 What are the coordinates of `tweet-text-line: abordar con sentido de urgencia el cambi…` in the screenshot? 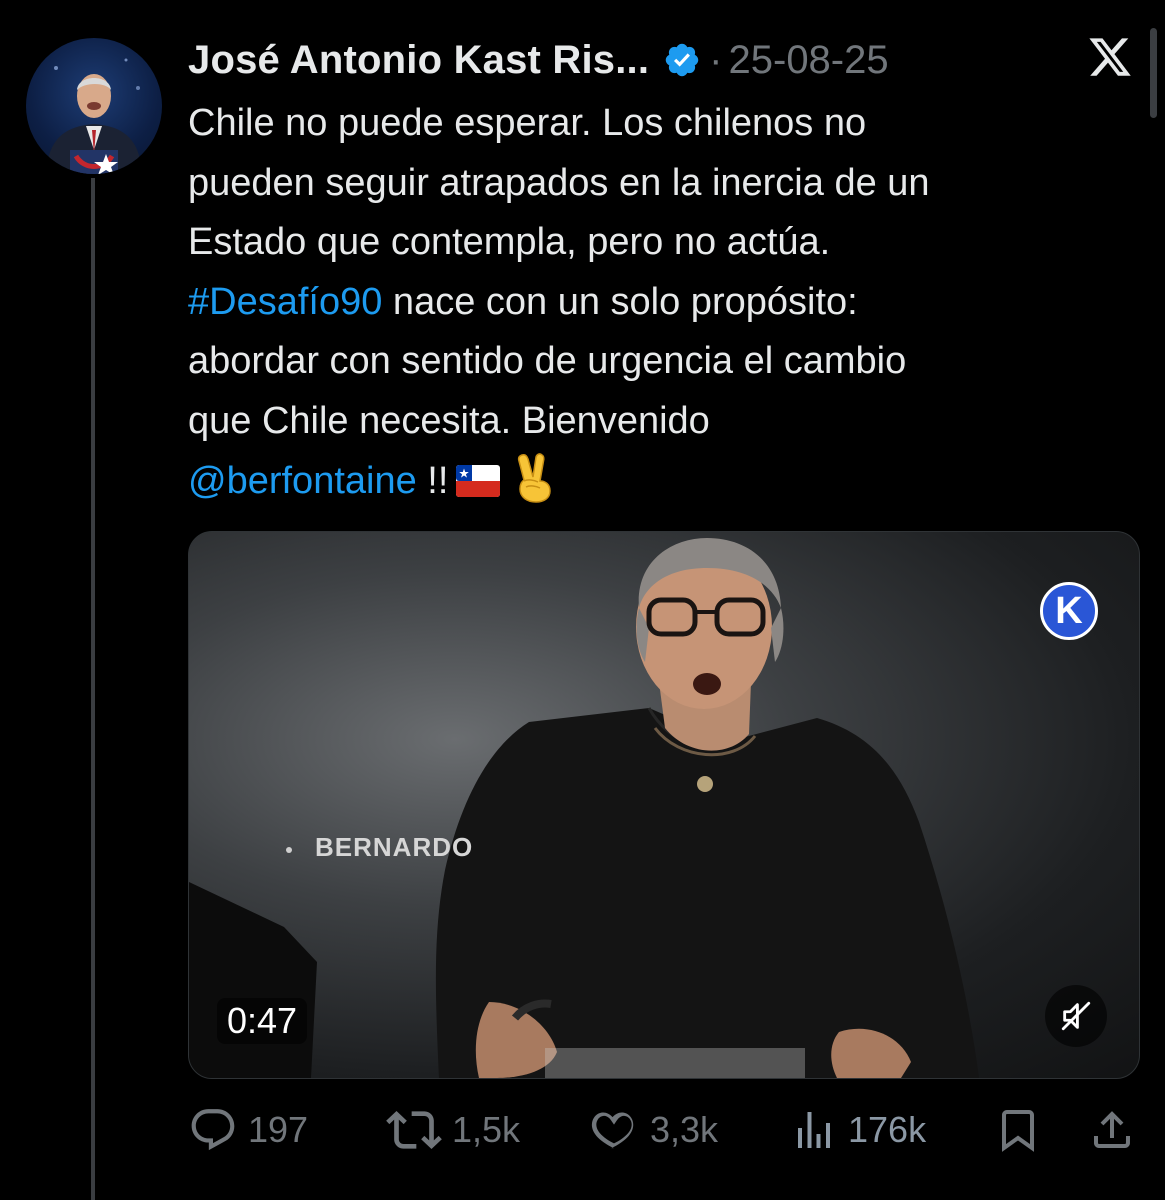 It's located at (547, 361).